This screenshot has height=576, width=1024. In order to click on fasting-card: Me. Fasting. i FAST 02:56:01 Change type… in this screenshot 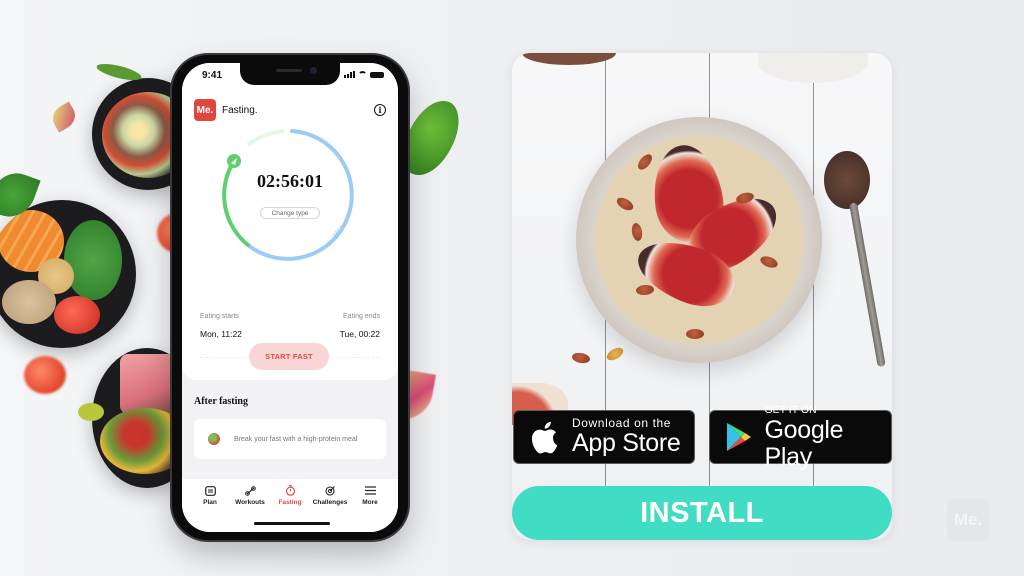, I will do `click(290, 233)`.